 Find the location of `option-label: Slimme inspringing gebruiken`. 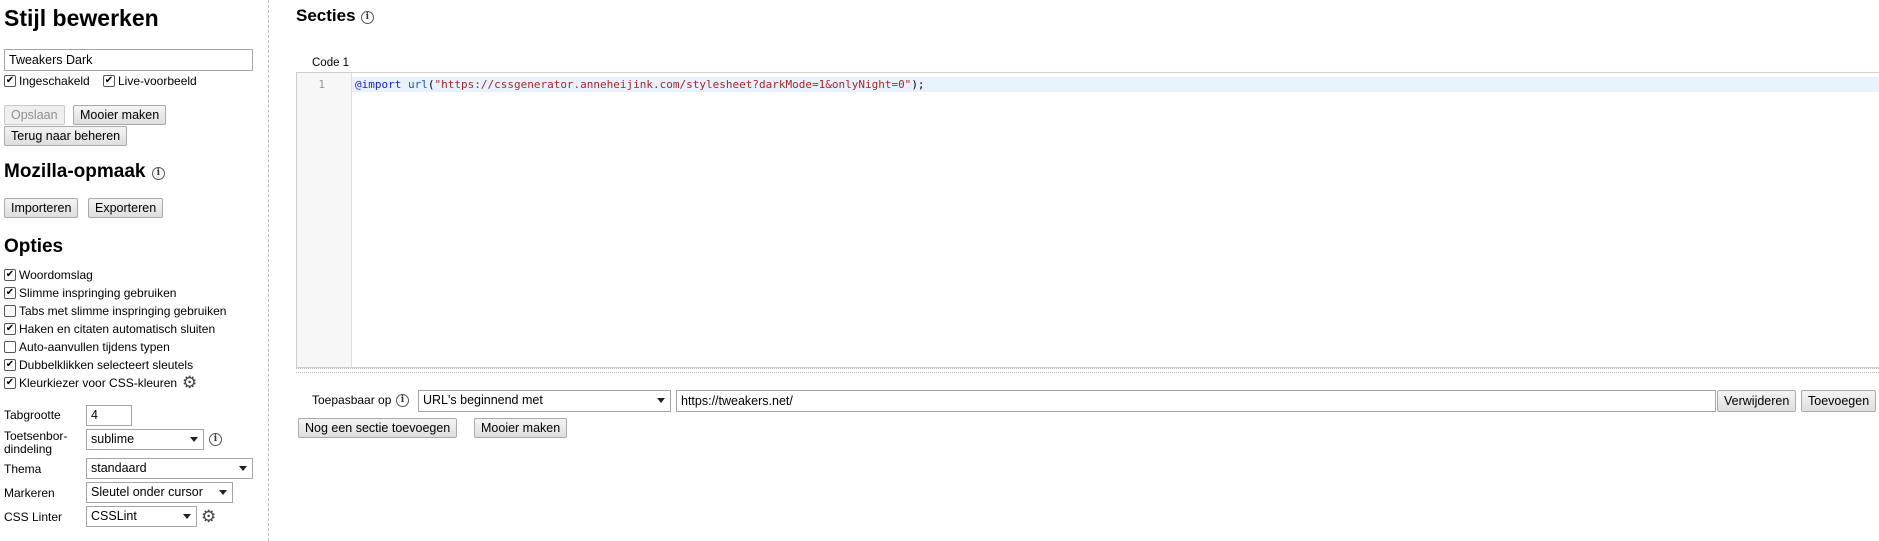

option-label: Slimme inspringing gebruiken is located at coordinates (98, 292).